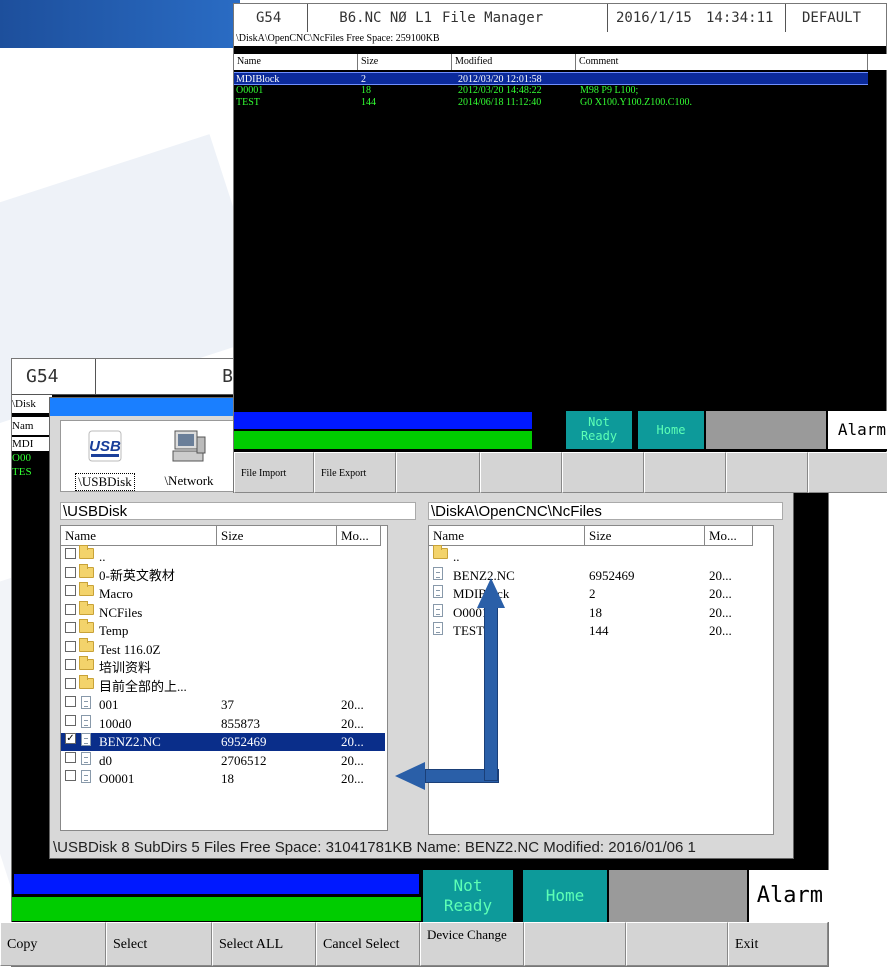 The image size is (887, 967). Describe the element at coordinates (70, 738) in the screenshot. I see `checkbox: ✓` at that location.